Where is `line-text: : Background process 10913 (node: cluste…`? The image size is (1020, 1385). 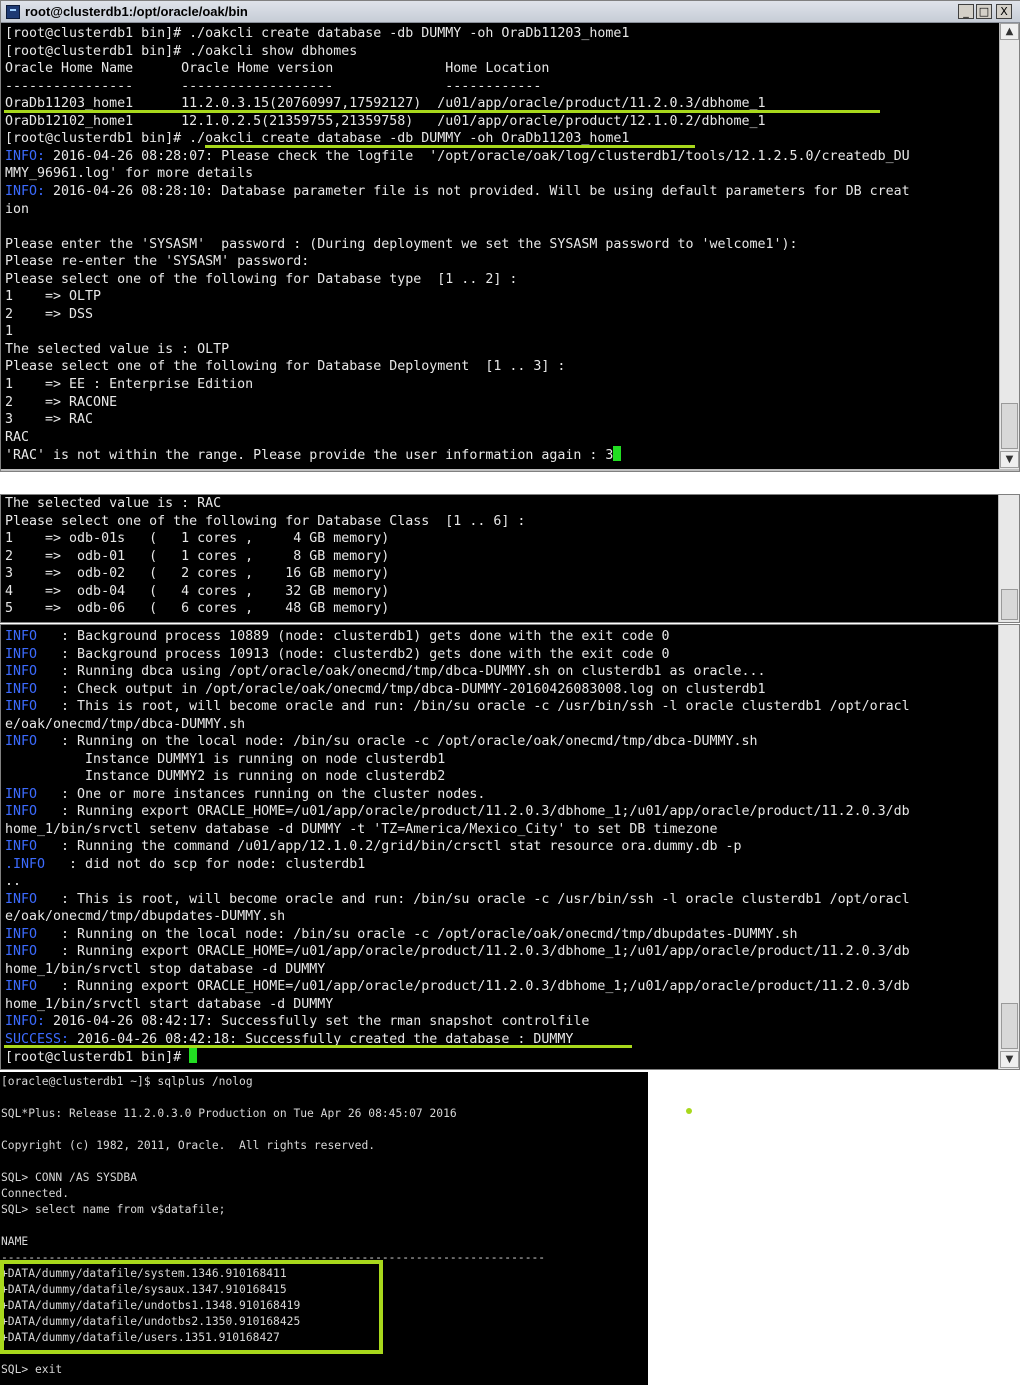
line-text: : Background process 10913 (node: cluste… is located at coordinates (353, 654).